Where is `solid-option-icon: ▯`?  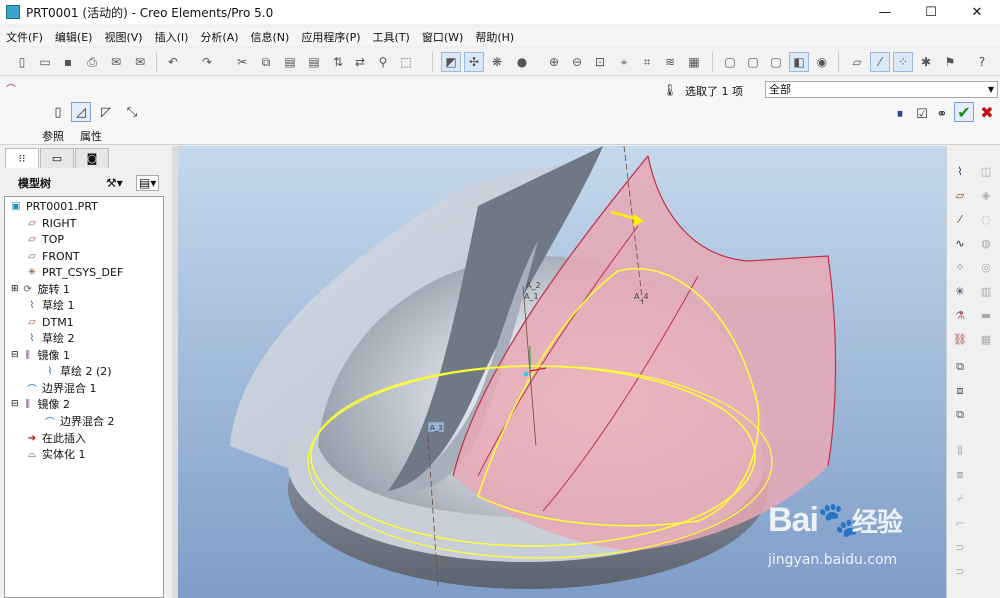
solid-option-icon: ▯ is located at coordinates (58, 112).